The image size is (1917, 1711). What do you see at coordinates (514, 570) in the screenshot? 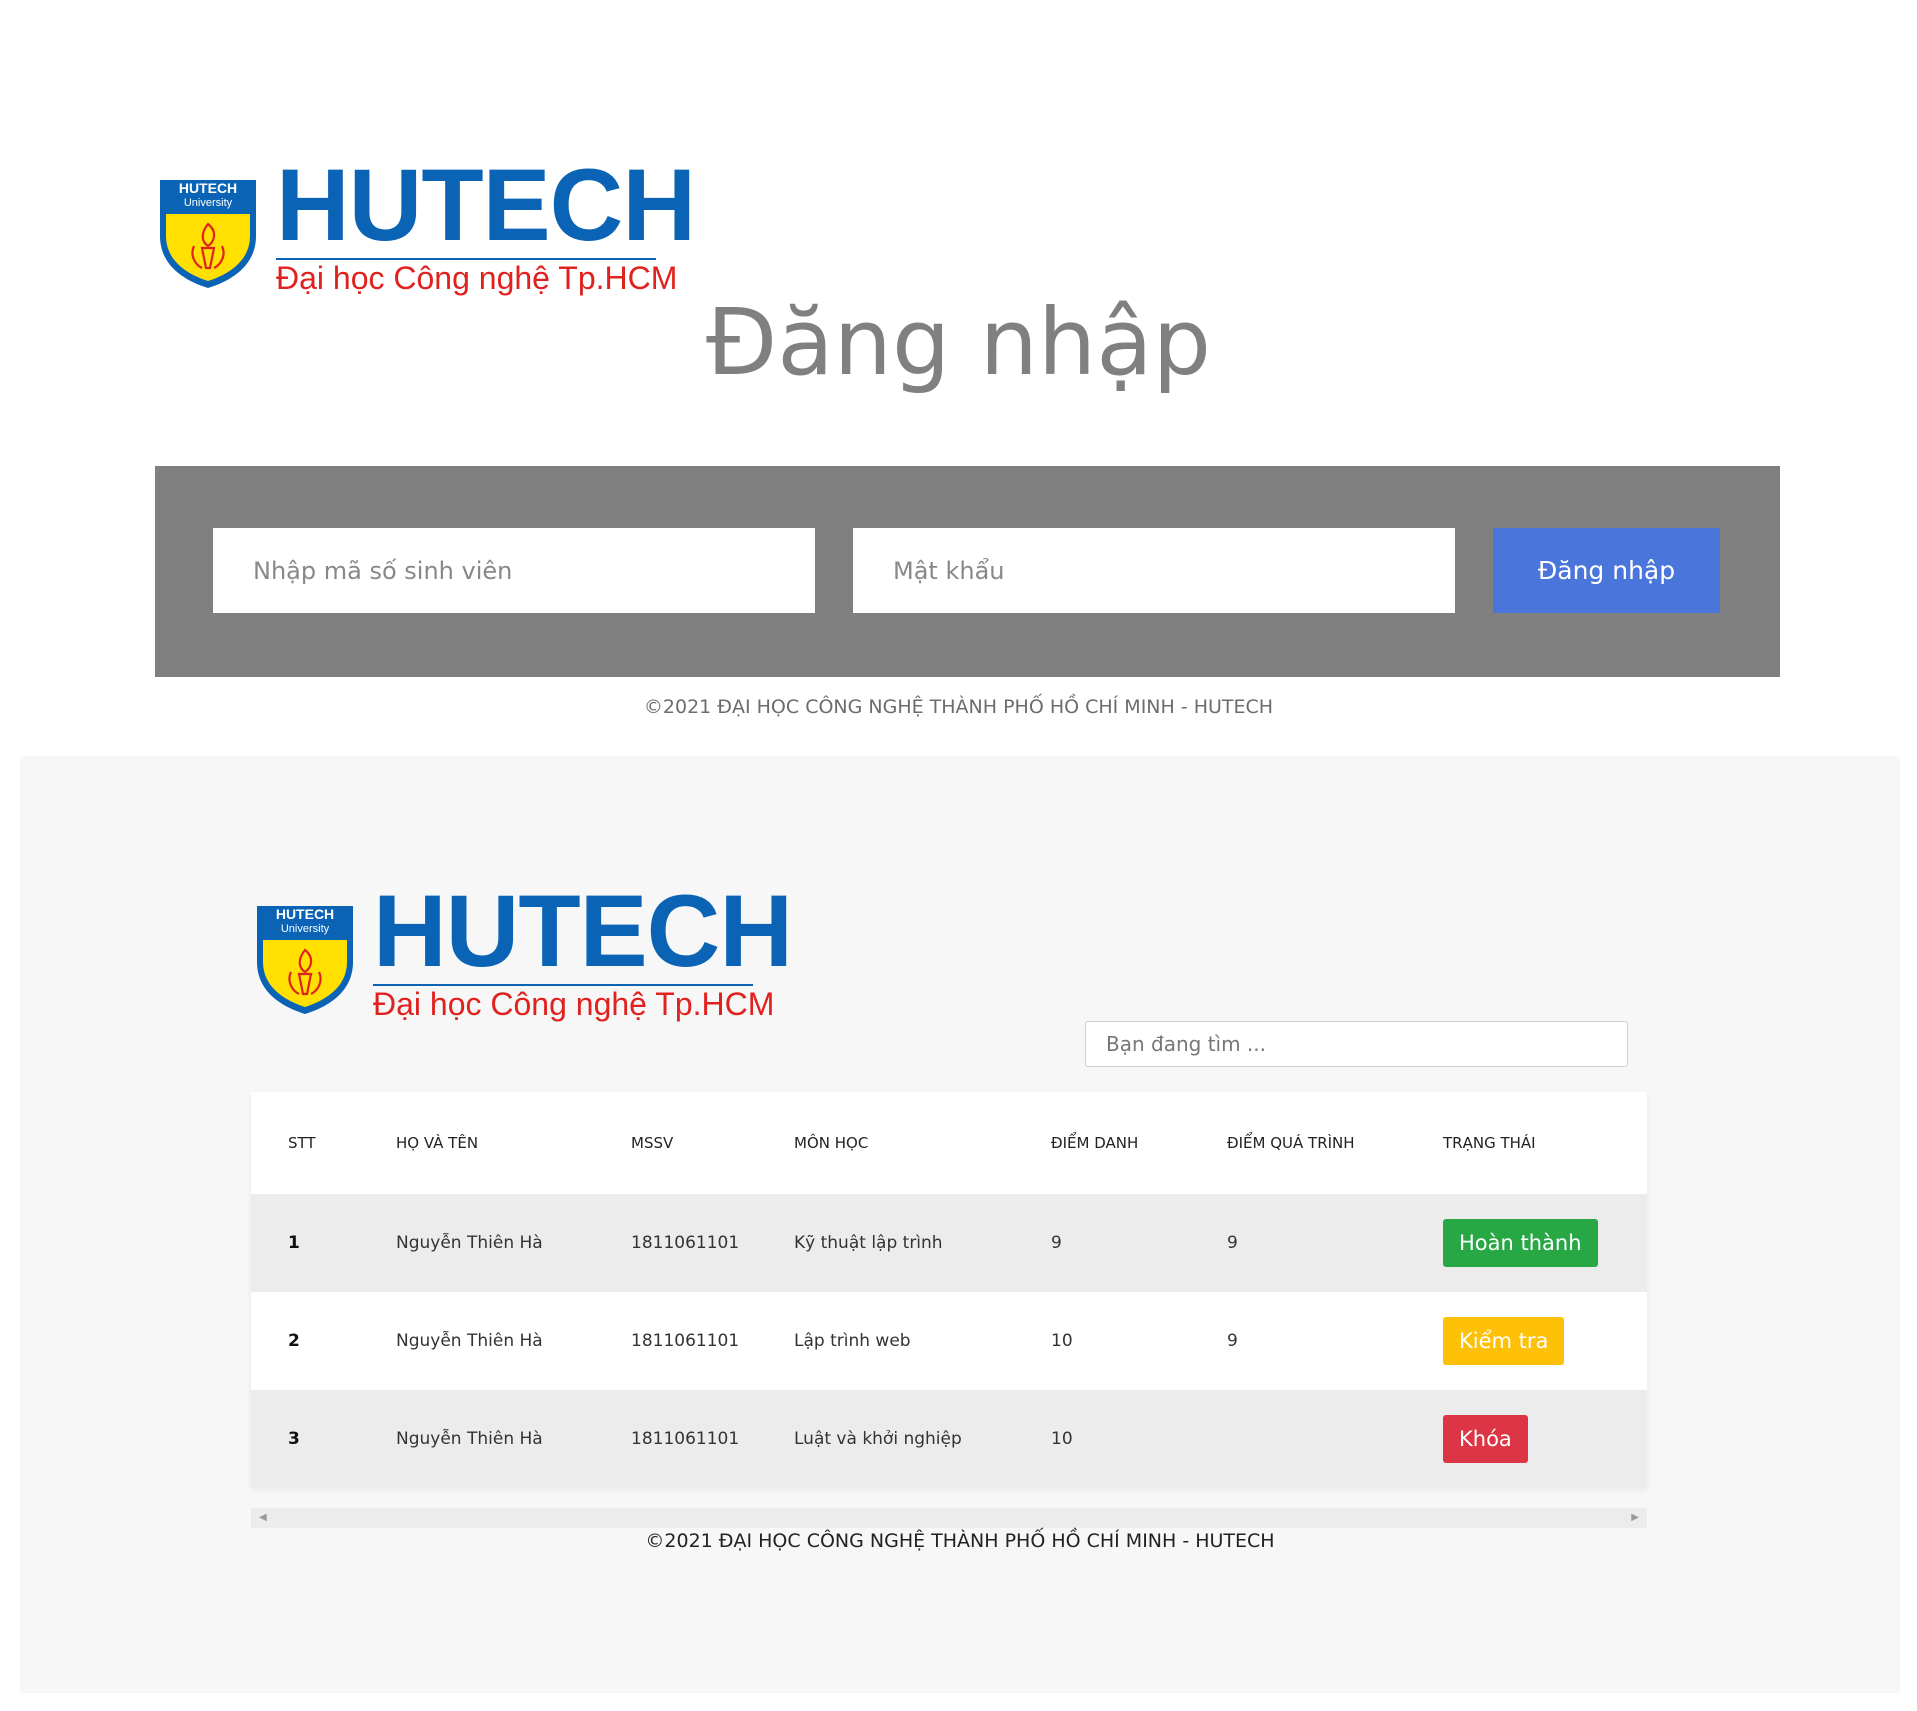
I see `student-id-input` at bounding box center [514, 570].